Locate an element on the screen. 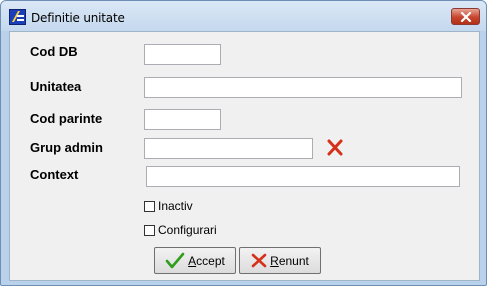 The width and height of the screenshot is (489, 288). close-icon is located at coordinates (466, 17).